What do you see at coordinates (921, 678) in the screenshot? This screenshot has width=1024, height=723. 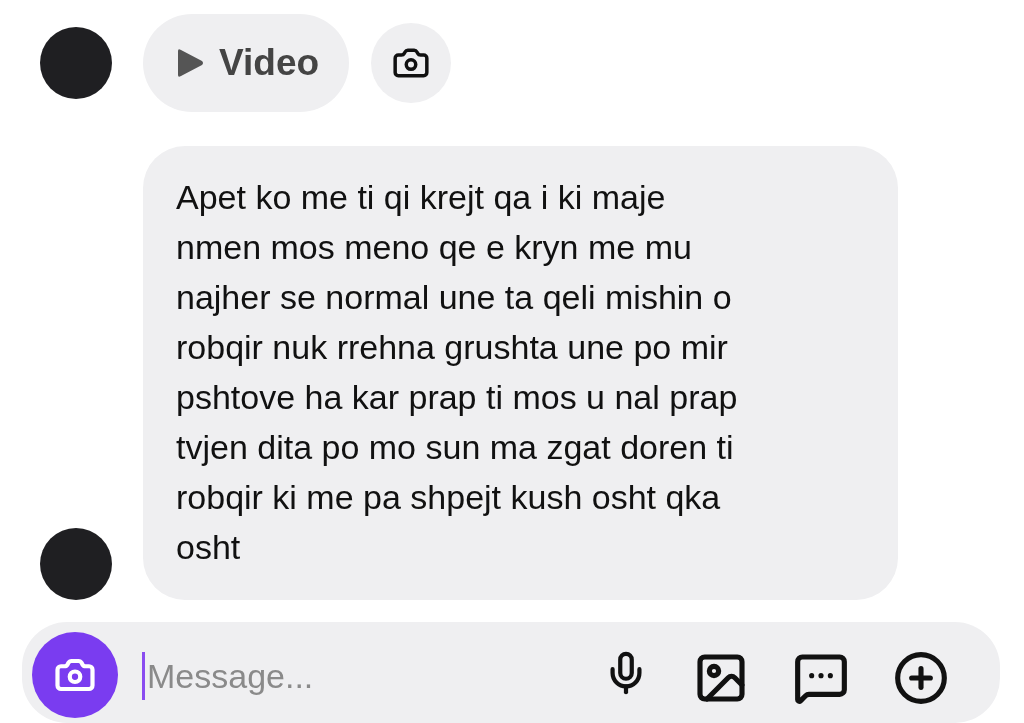 I see `add-button` at bounding box center [921, 678].